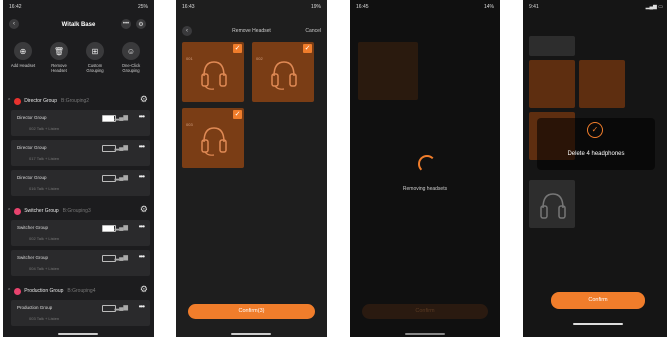 This screenshot has height=337, width=667. I want to click on member-name: Production Group, so click(35, 307).